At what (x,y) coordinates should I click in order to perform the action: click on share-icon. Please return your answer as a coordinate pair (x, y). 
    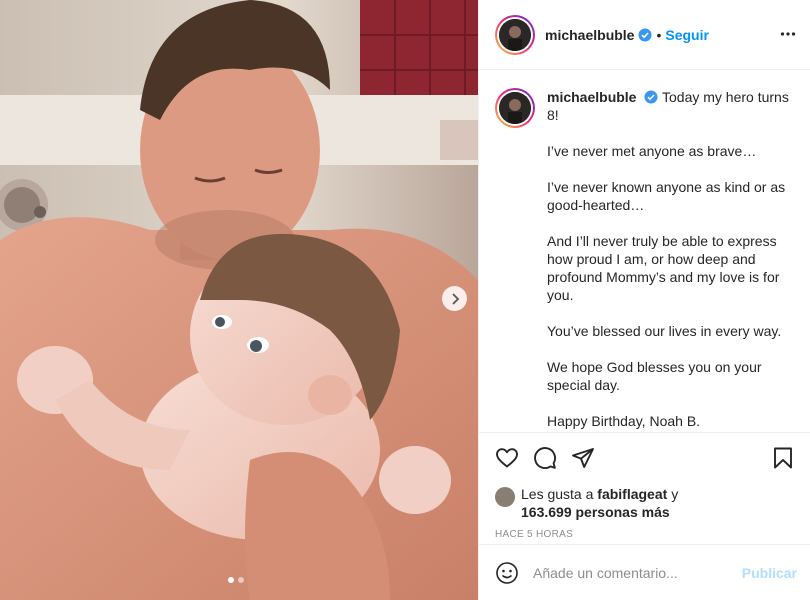
    Looking at the image, I should click on (583, 458).